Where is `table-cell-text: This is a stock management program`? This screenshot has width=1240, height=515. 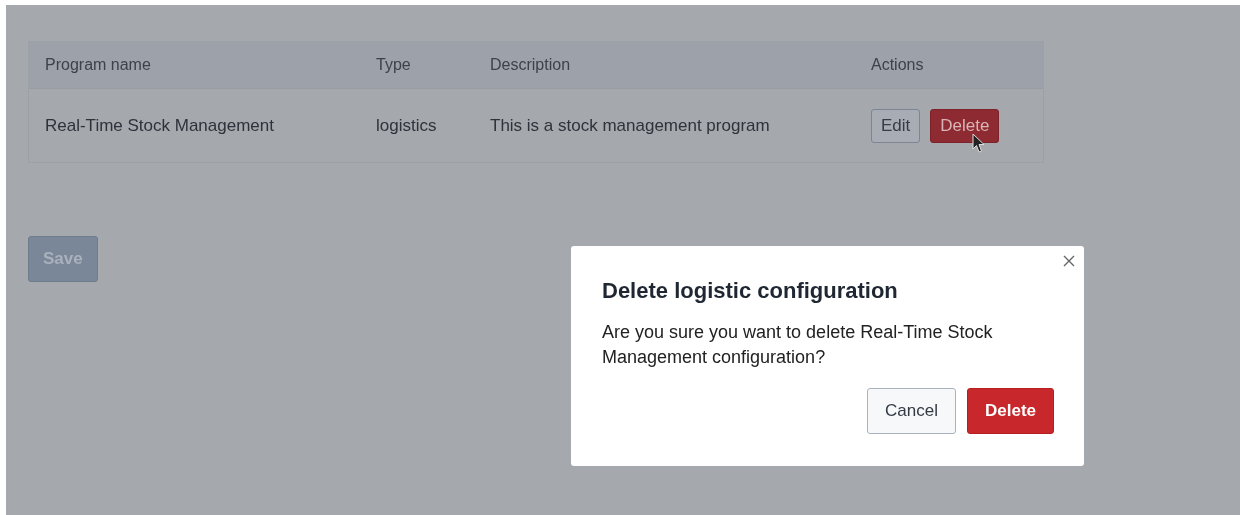
table-cell-text: This is a stock management program is located at coordinates (630, 125).